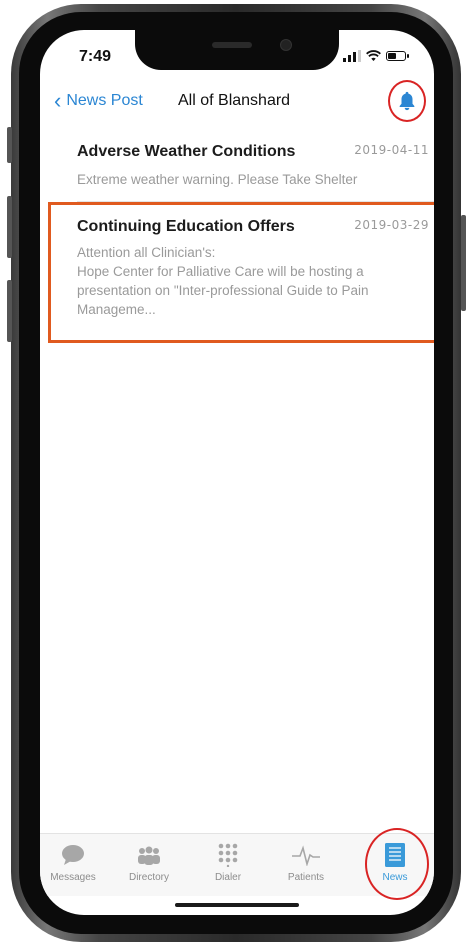 This screenshot has height=947, width=474. I want to click on news-date: 2019-04-11, so click(391, 150).